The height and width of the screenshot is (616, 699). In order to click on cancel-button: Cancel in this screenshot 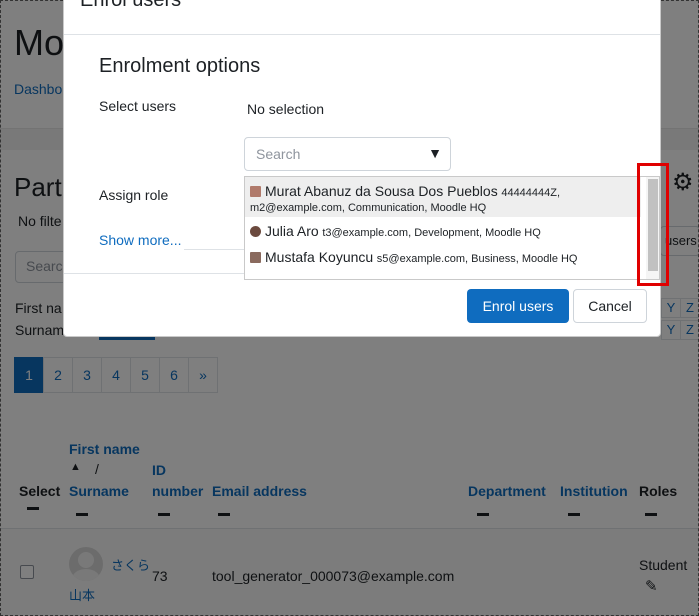, I will do `click(610, 306)`.